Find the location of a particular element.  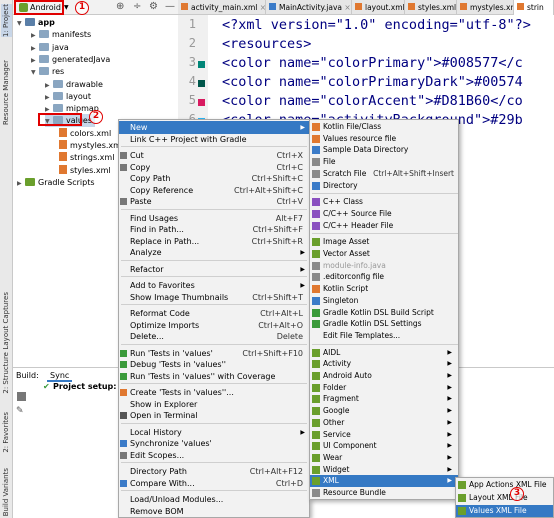

xml-menu-item-app-actions-xml-file: App Actions XML File is located at coordinates (504, 485).